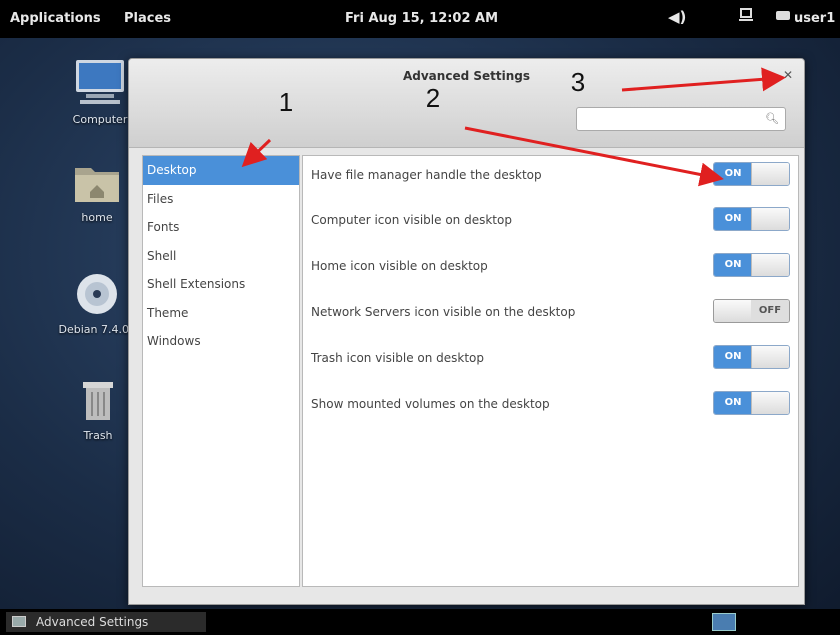 The image size is (840, 635). I want to click on sidebar-item-files: Files, so click(221, 199).